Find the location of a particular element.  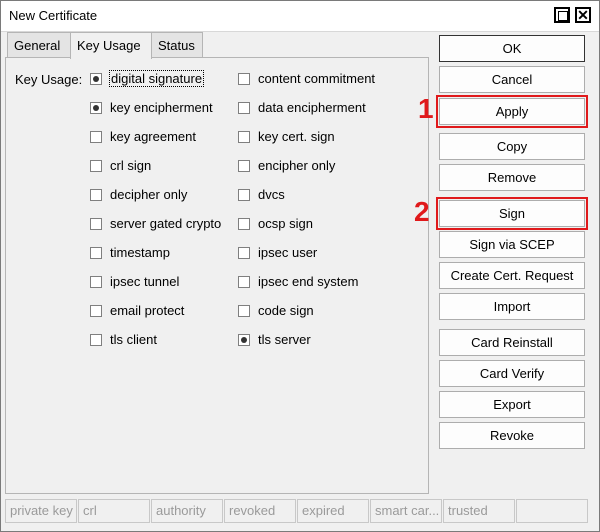

import-button: Import is located at coordinates (512, 306).